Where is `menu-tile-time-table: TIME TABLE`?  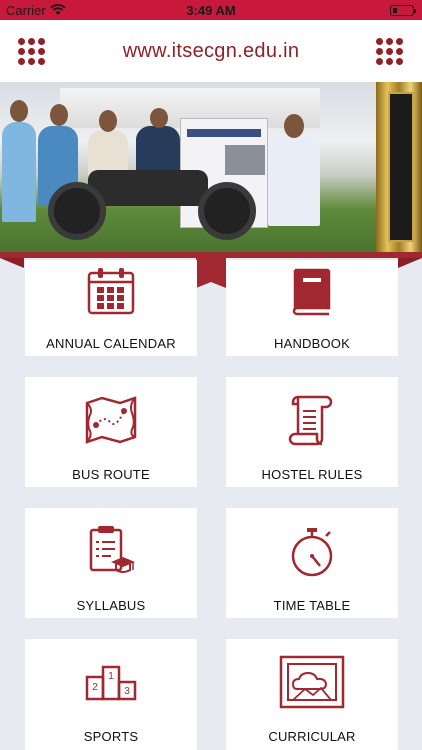
menu-tile-time-table: TIME TABLE is located at coordinates (312, 563).